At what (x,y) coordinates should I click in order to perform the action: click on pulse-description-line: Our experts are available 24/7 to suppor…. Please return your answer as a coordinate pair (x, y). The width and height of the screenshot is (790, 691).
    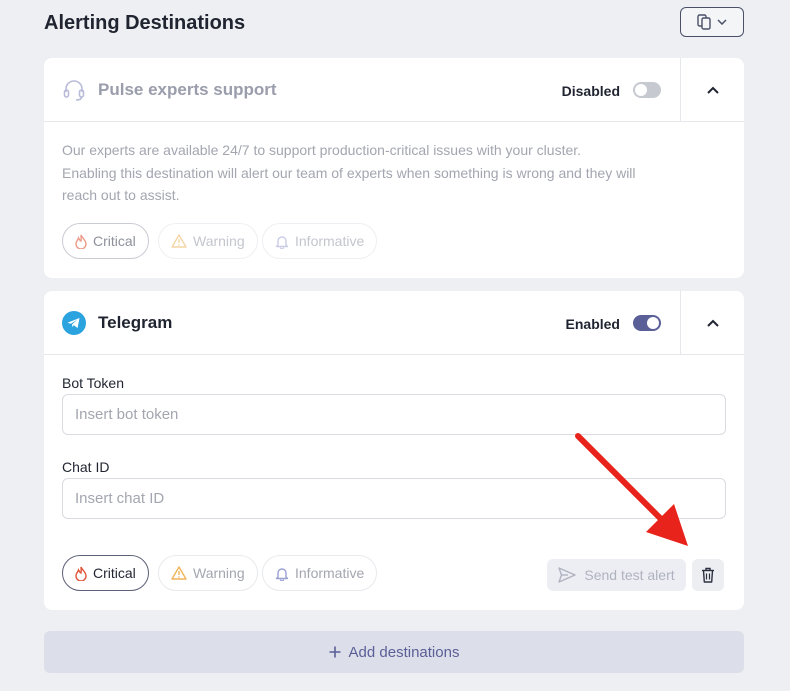
    Looking at the image, I should click on (322, 150).